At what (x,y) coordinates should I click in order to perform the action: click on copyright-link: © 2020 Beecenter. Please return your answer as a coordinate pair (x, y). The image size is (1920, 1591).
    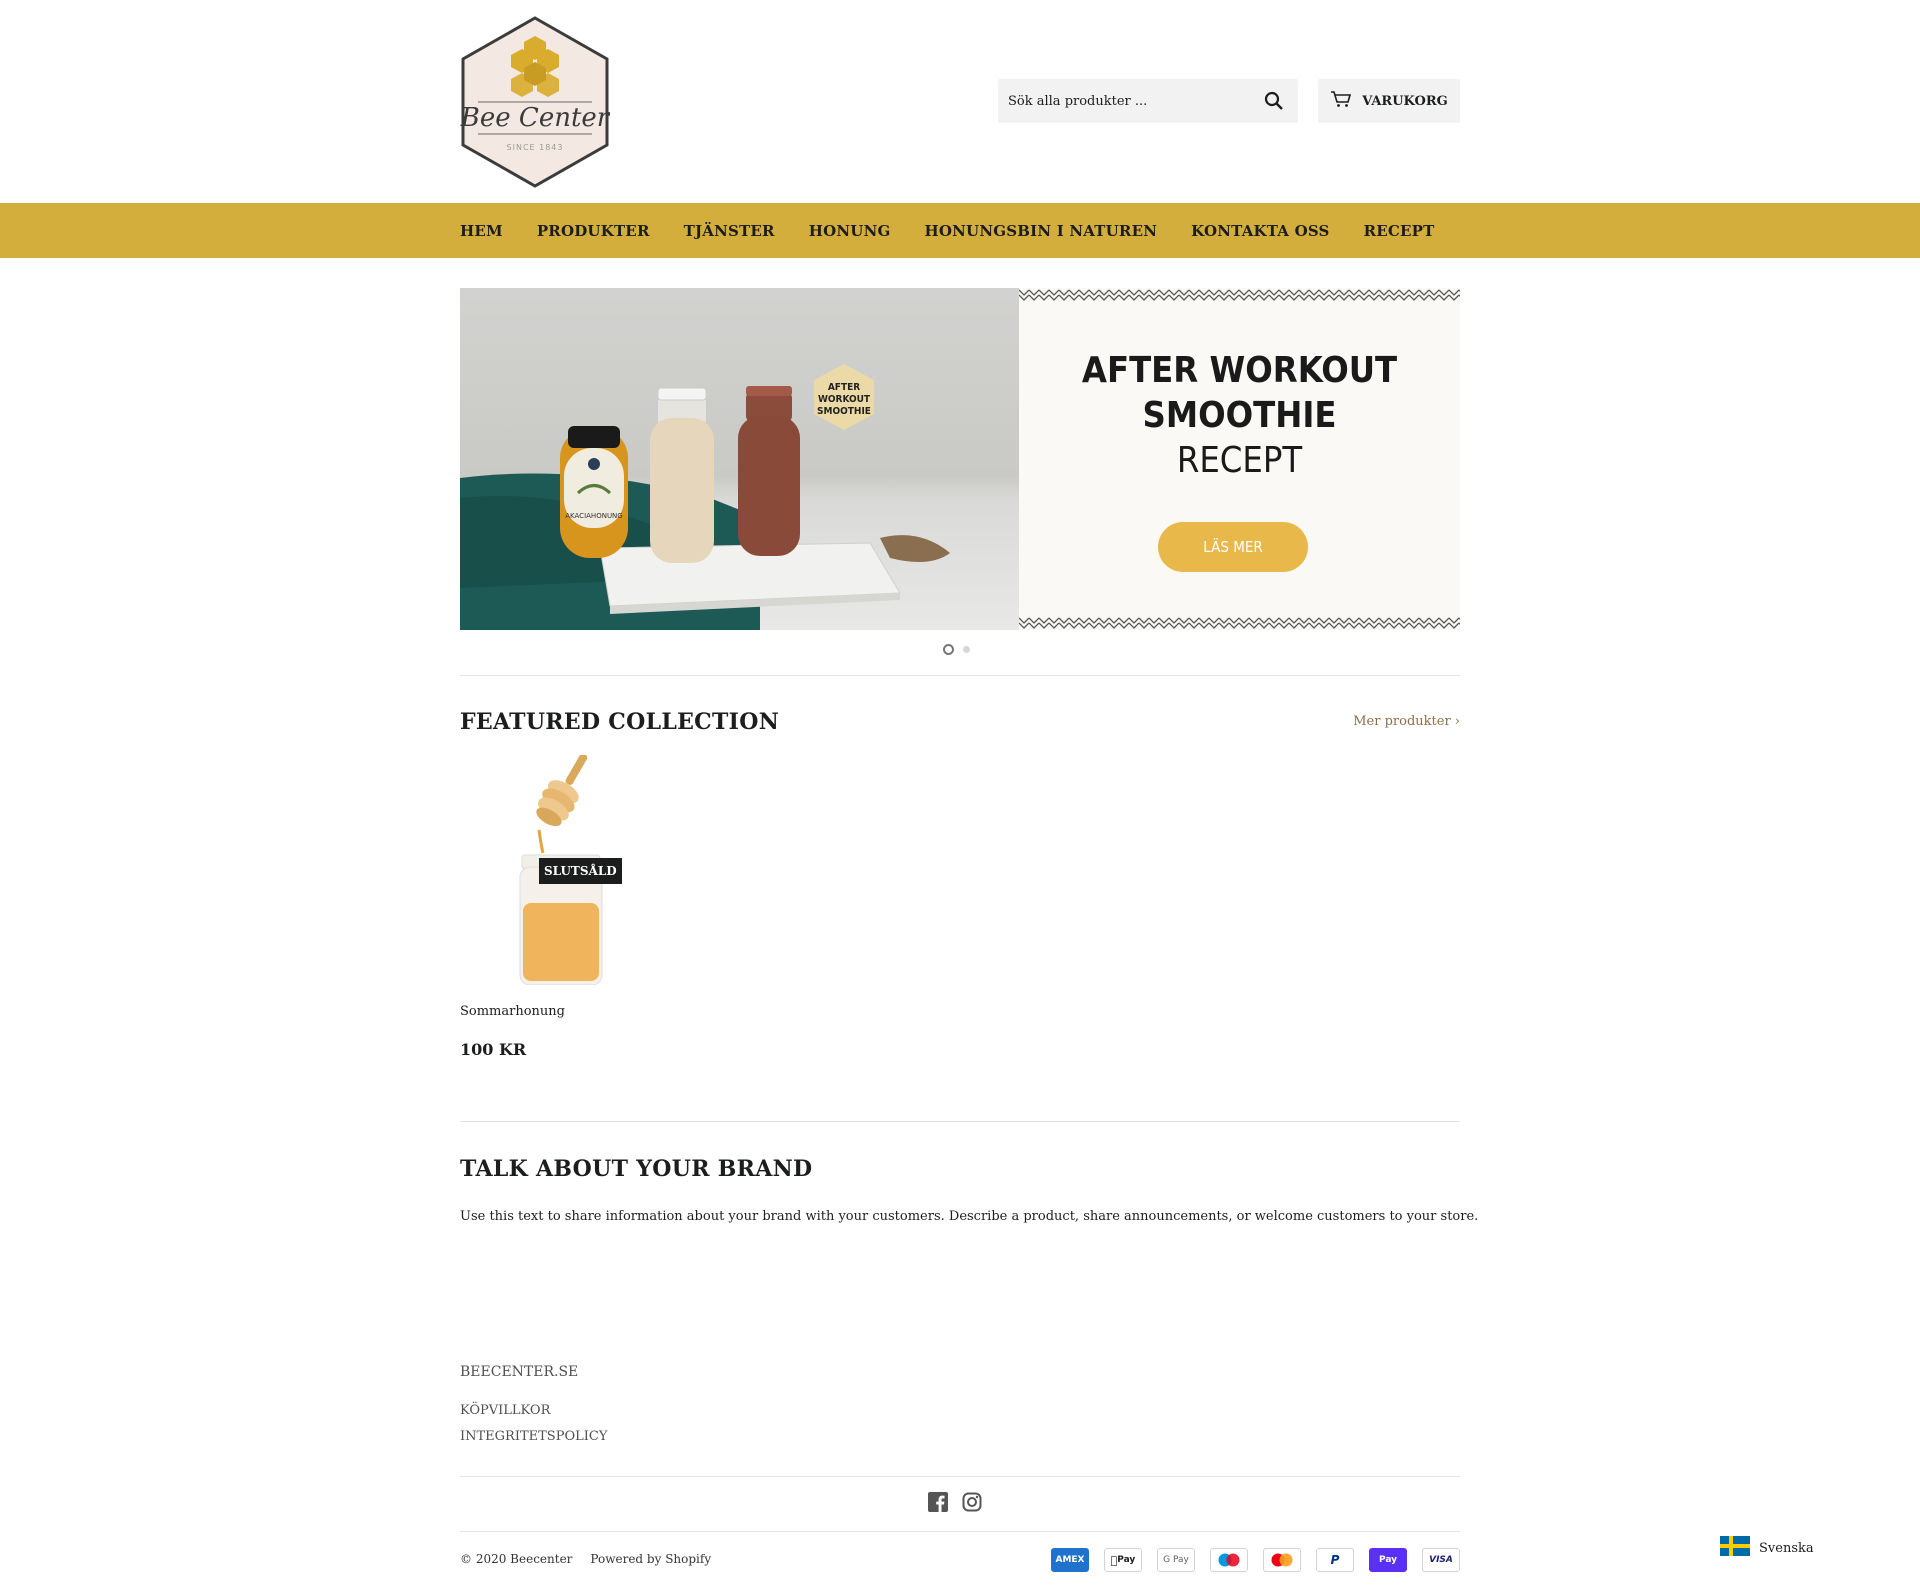
    Looking at the image, I should click on (516, 1559).